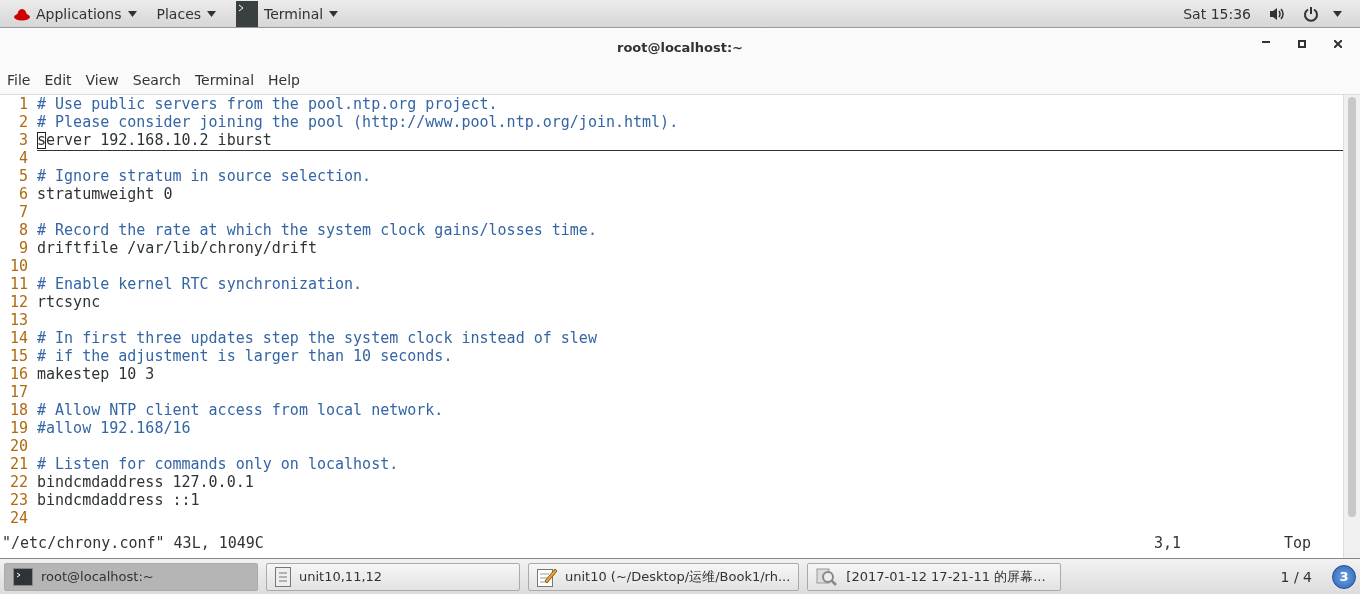 This screenshot has width=1360, height=594. Describe the element at coordinates (18, 465) in the screenshot. I see `line-number: 21` at that location.